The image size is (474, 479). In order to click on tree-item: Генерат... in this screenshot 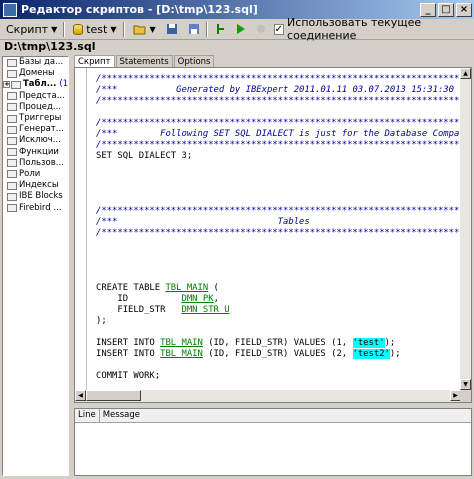, I will do `click(35, 129)`.